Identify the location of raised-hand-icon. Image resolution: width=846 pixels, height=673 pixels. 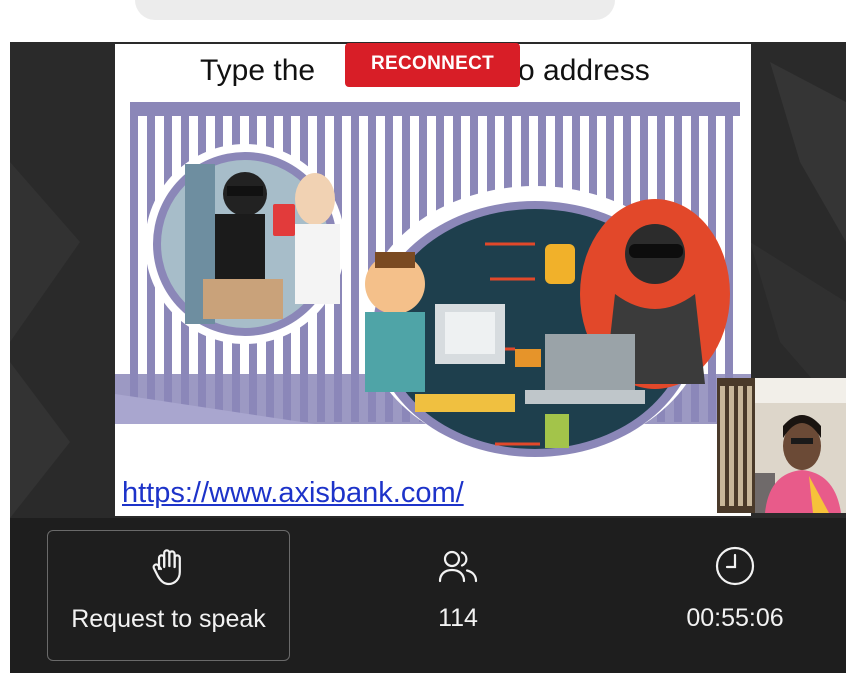
(166, 567).